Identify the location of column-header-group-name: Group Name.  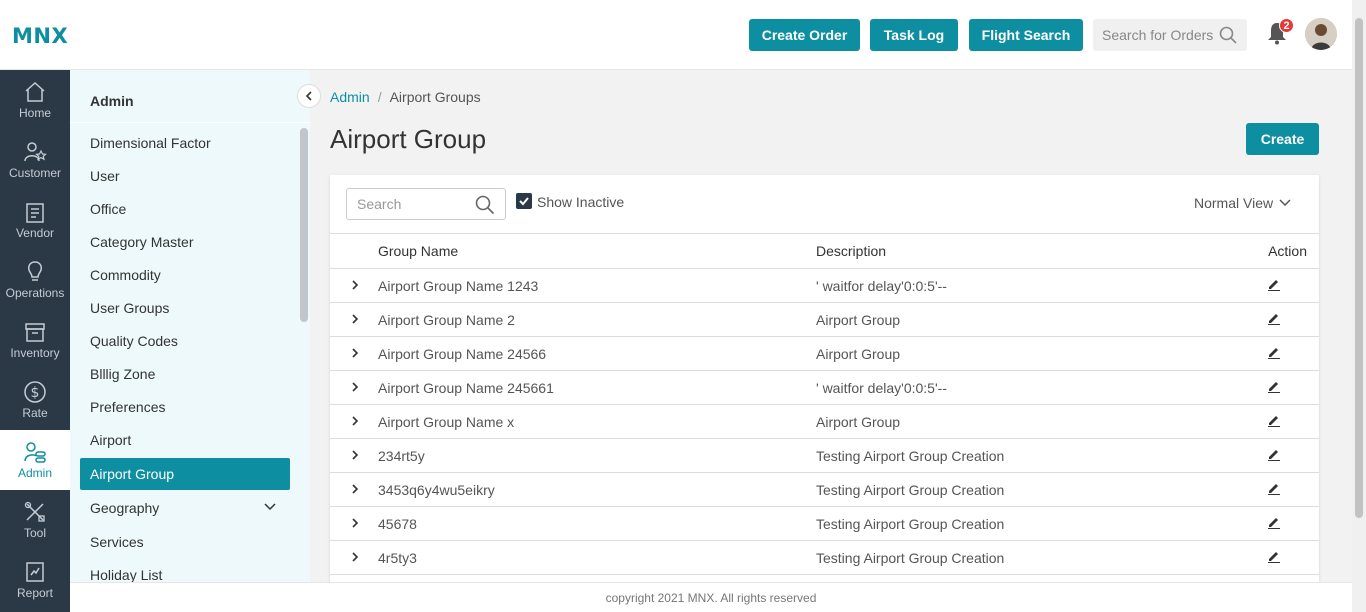
(597, 251).